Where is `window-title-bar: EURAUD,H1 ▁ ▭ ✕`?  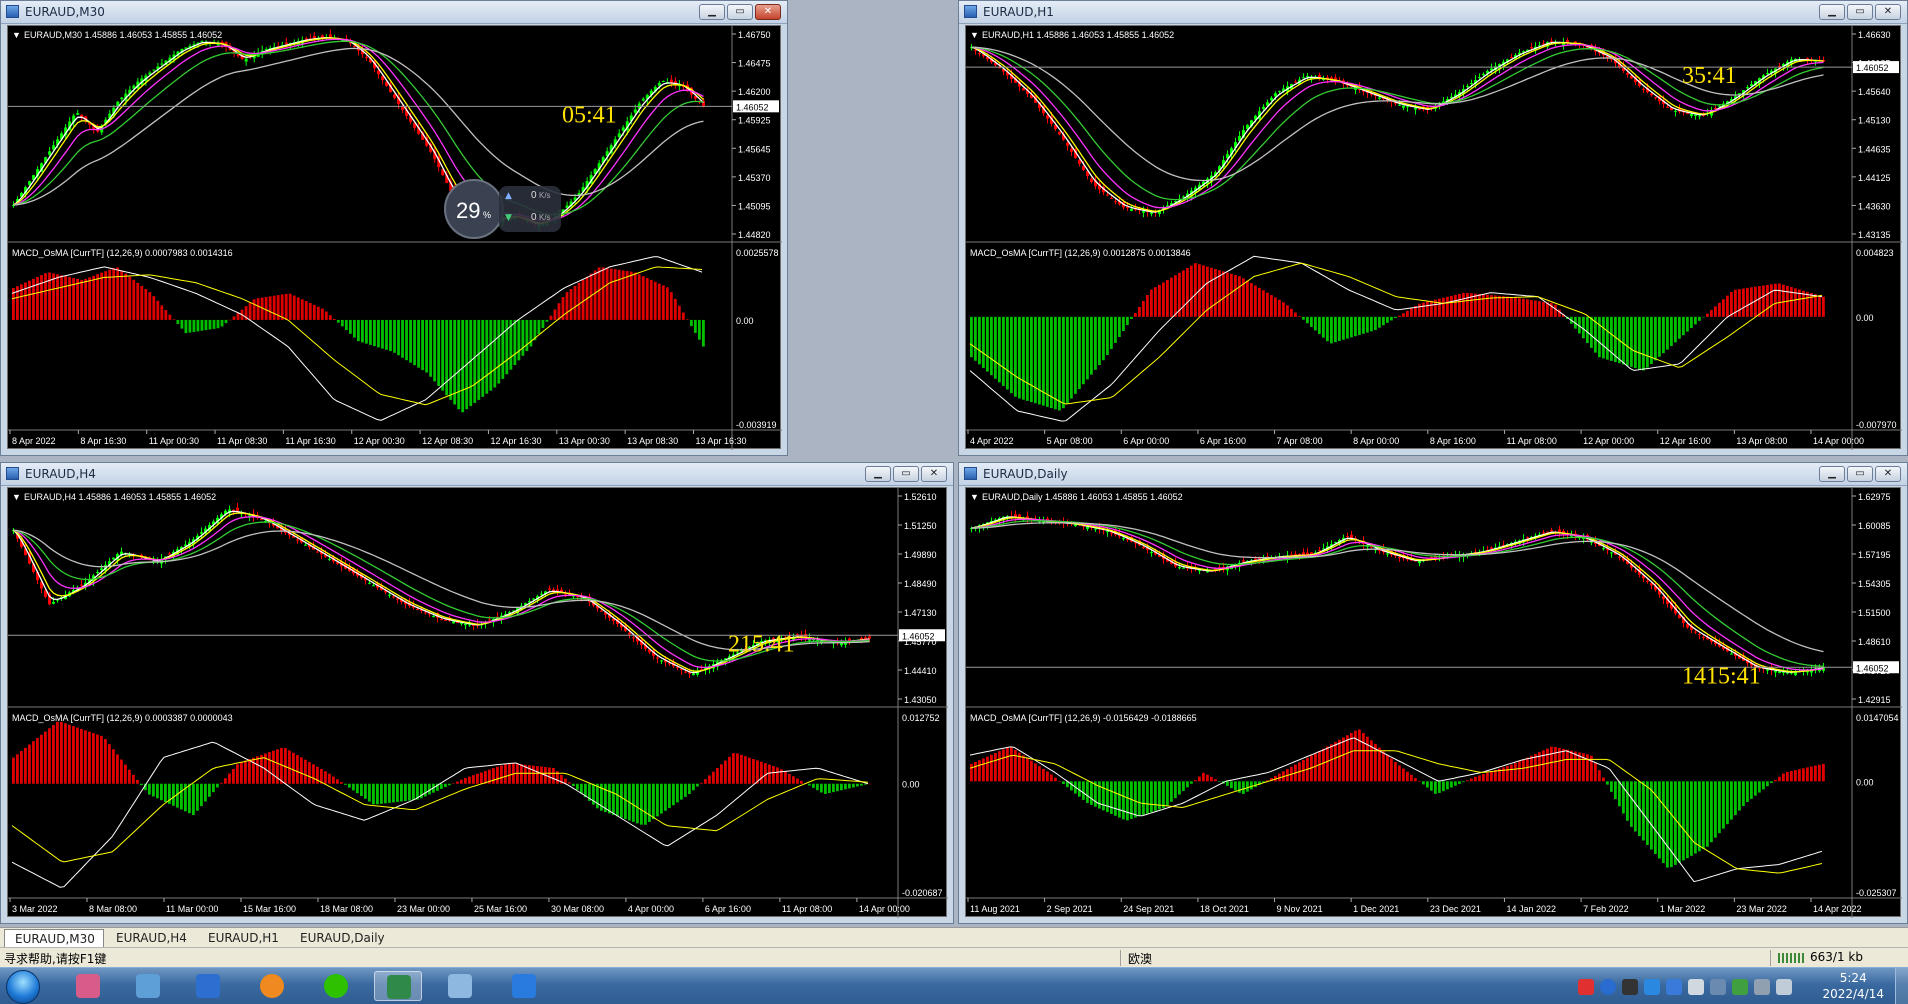 window-title-bar: EURAUD,H1 ▁ ▭ ✕ is located at coordinates (1433, 12).